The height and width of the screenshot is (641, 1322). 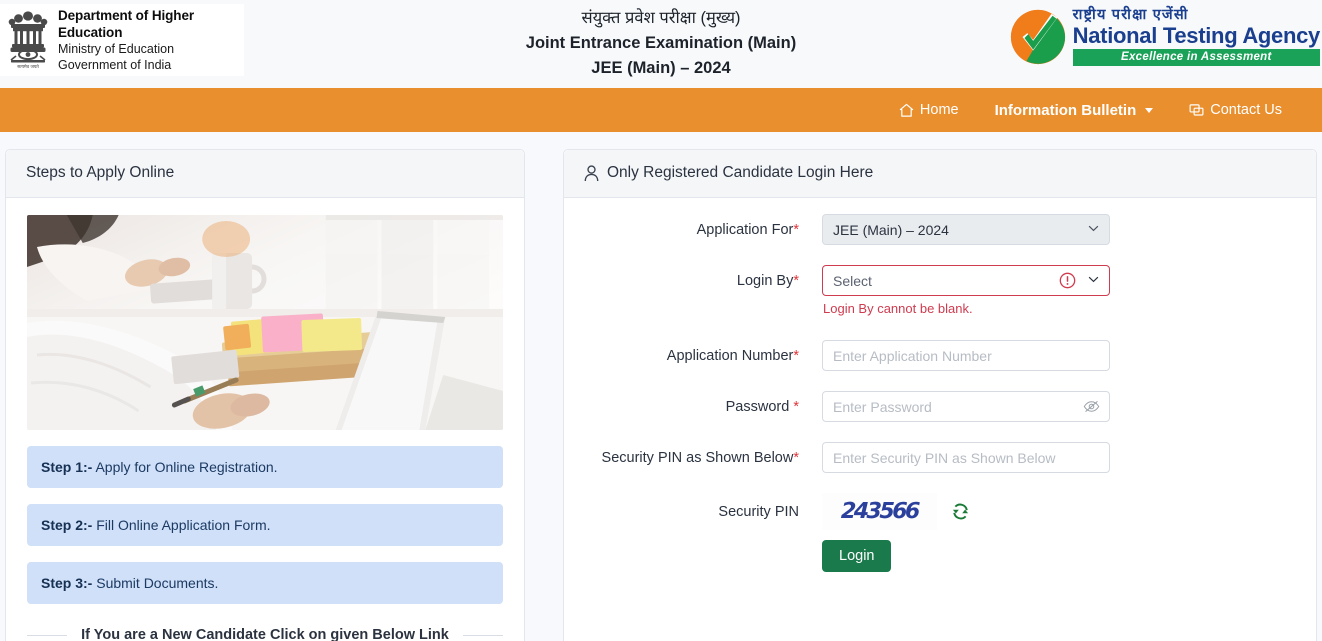 I want to click on nav-item-contact-us: Contact Us, so click(x=1235, y=110).